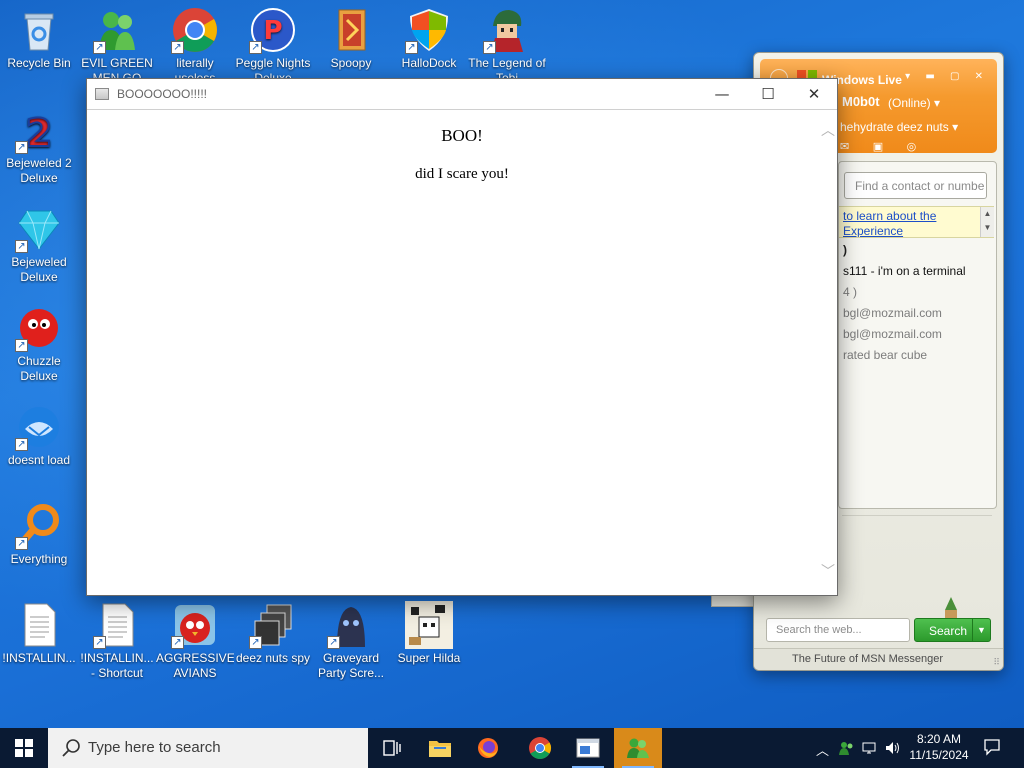  What do you see at coordinates (39, 368) in the screenshot?
I see `desktop-icon-label: Chuzzle Deluxe` at bounding box center [39, 368].